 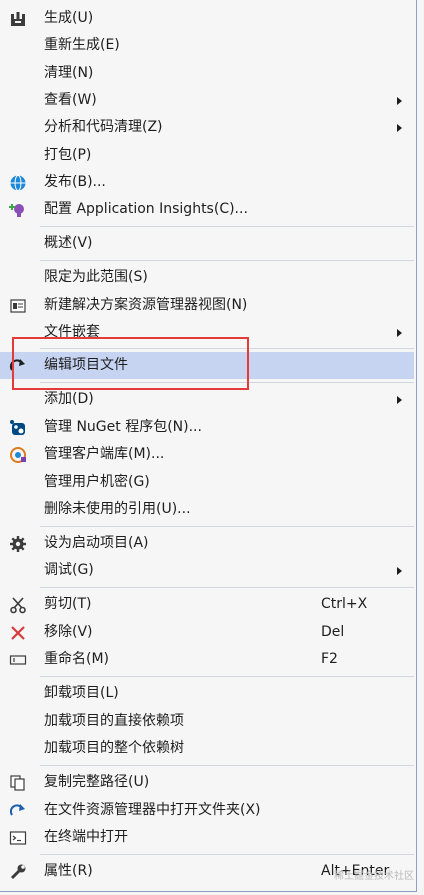 What do you see at coordinates (329, 659) in the screenshot?
I see `menu-shortcut: F2` at bounding box center [329, 659].